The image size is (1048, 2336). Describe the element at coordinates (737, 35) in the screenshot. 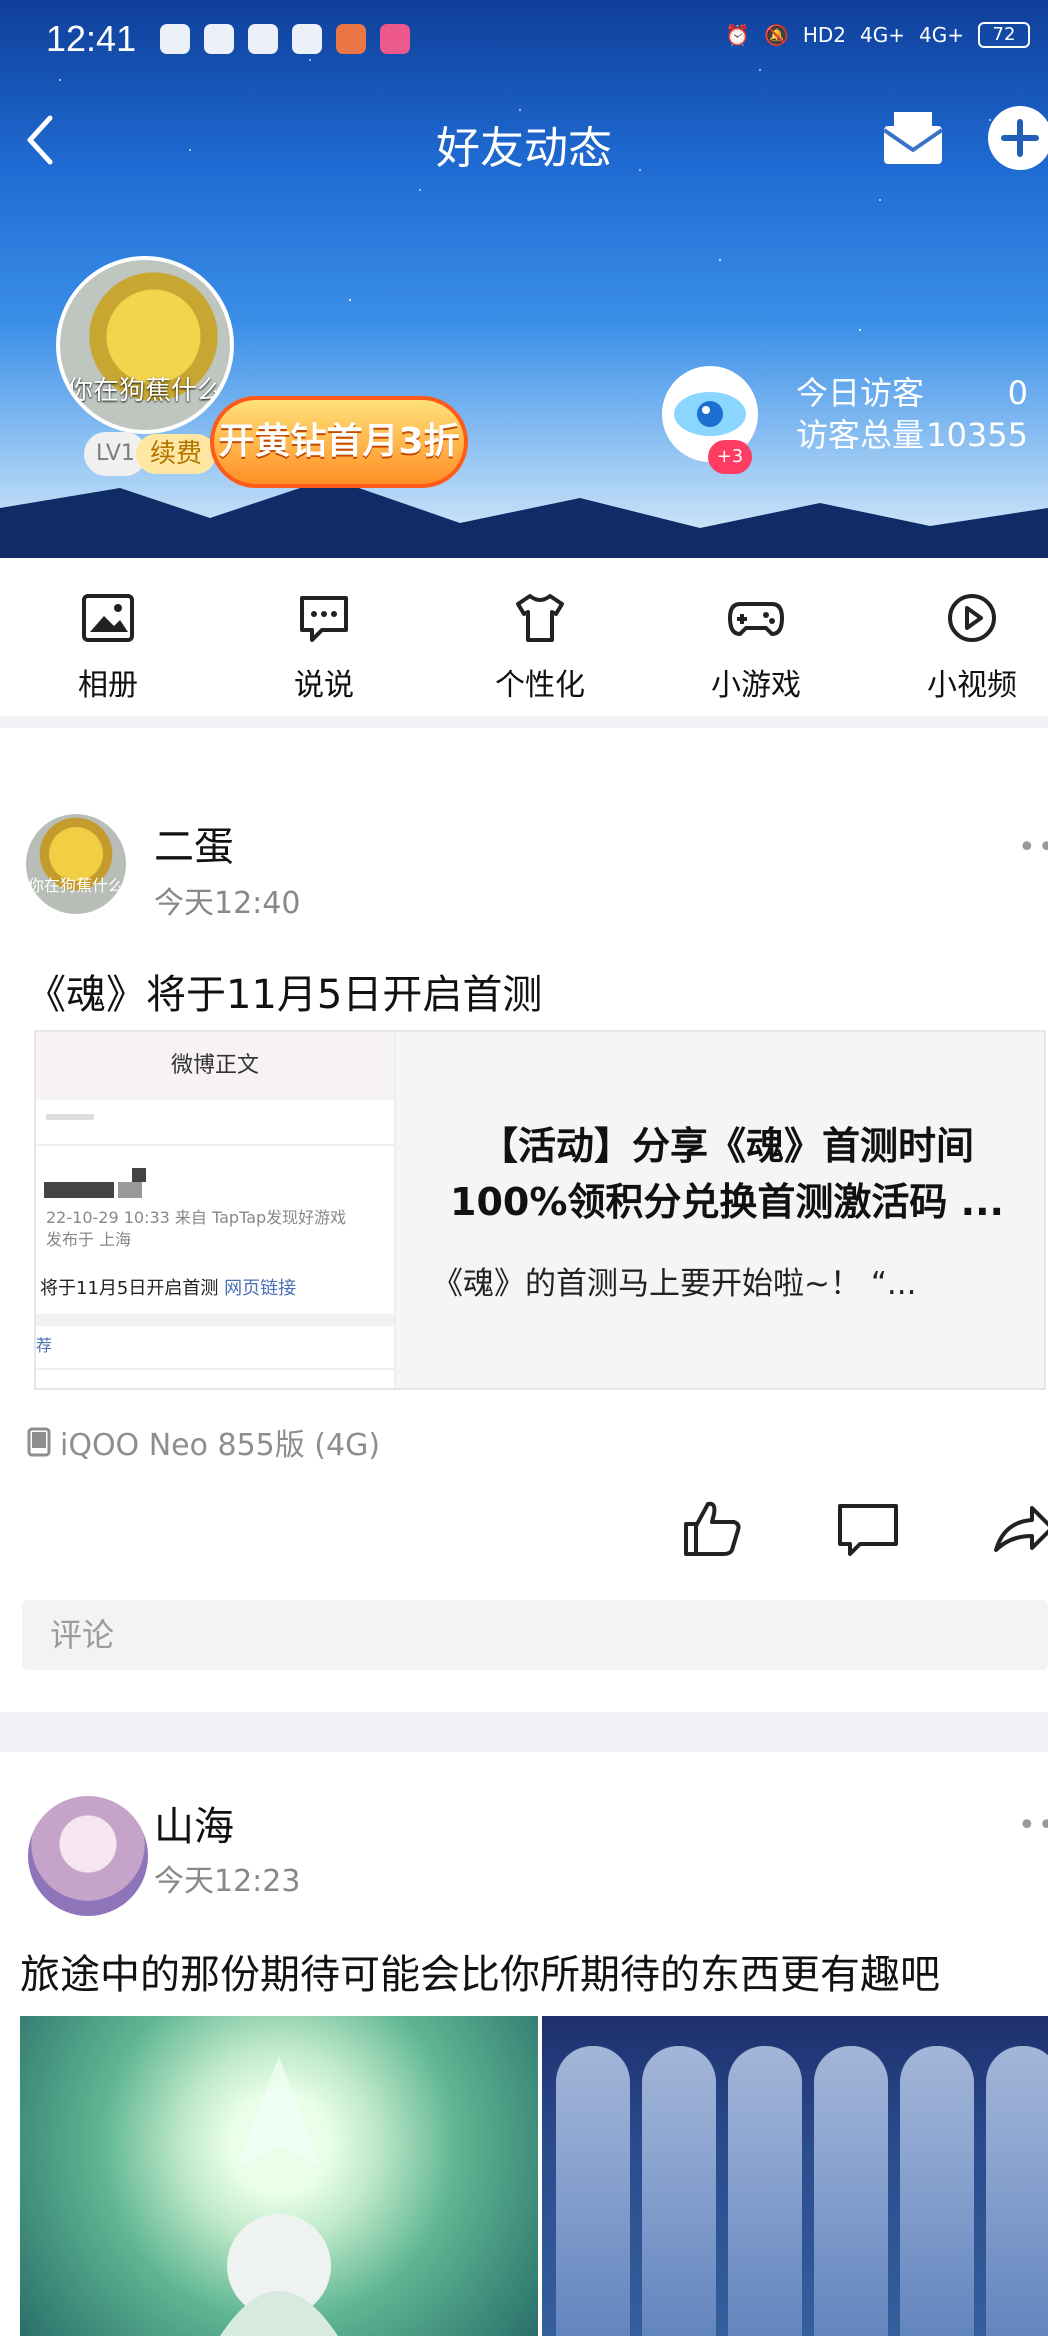

I see `alarm-icon: ⏰` at that location.